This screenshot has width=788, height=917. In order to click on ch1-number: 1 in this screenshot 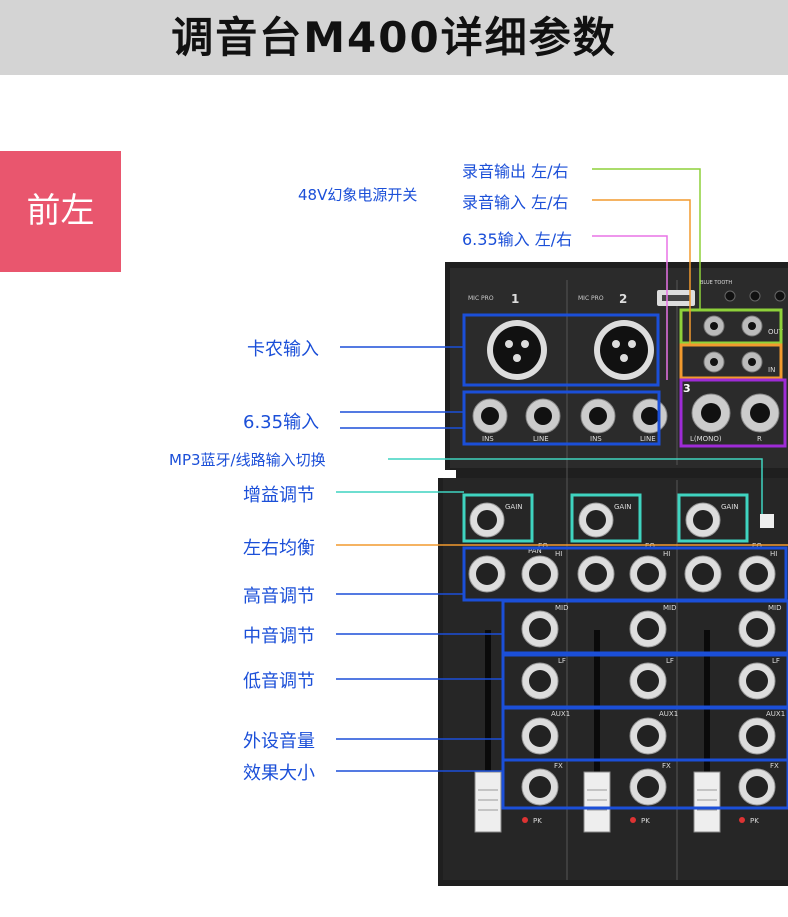, I will do `click(515, 299)`.